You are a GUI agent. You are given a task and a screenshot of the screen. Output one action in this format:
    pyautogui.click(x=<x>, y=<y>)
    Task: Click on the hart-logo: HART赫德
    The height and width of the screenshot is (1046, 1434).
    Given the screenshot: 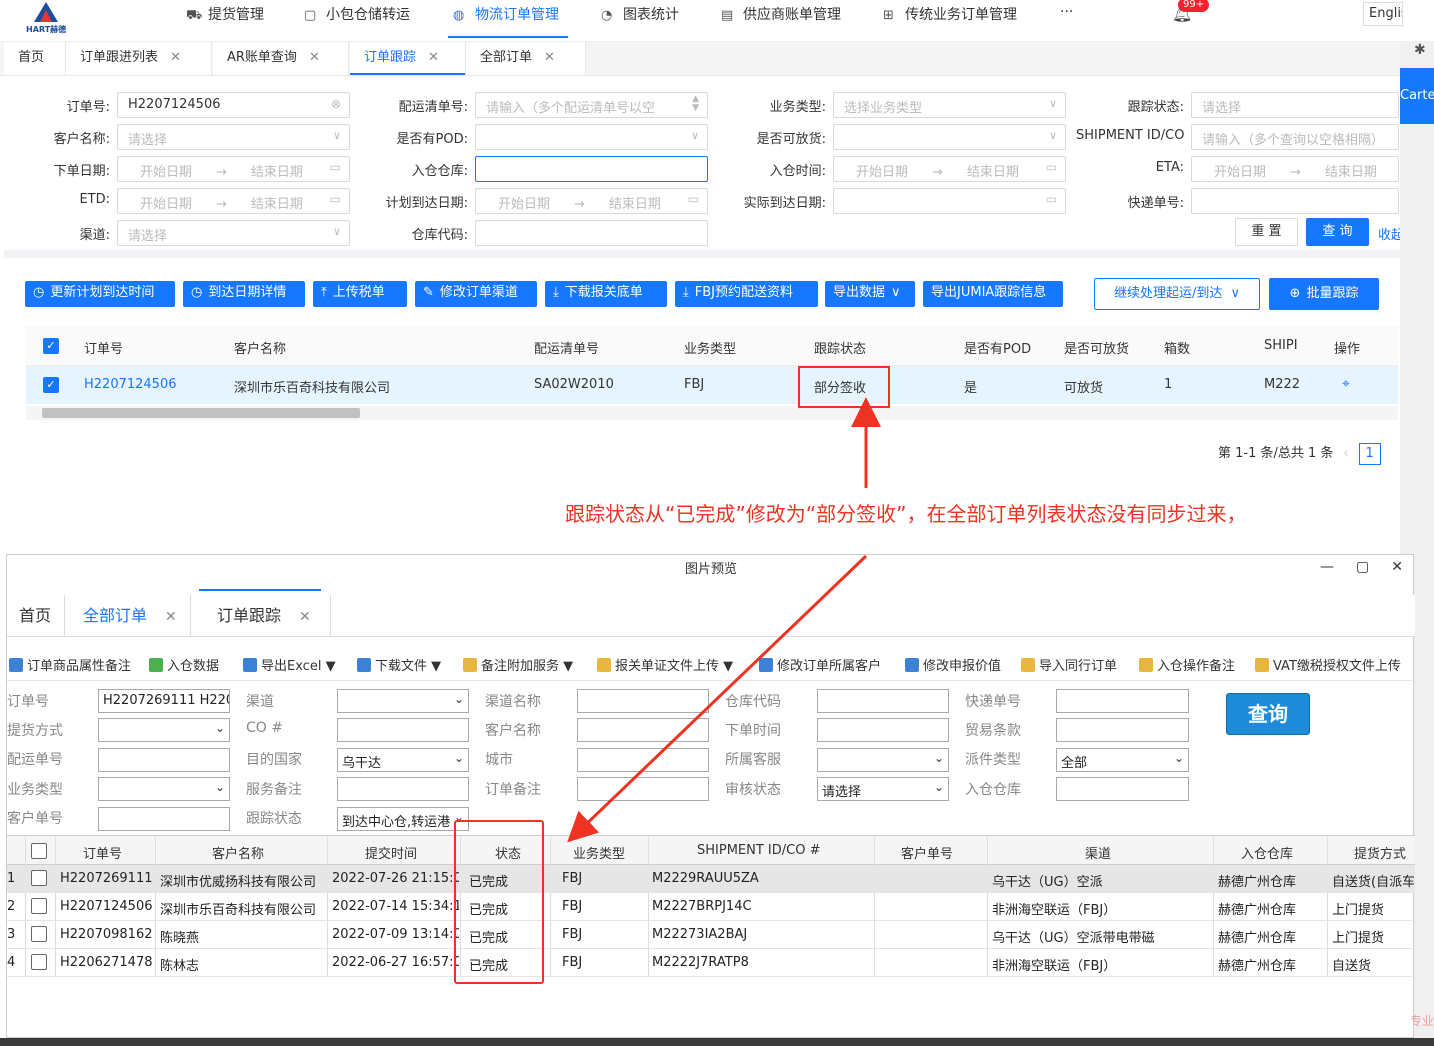 What is the action you would take?
    pyautogui.click(x=46, y=18)
    